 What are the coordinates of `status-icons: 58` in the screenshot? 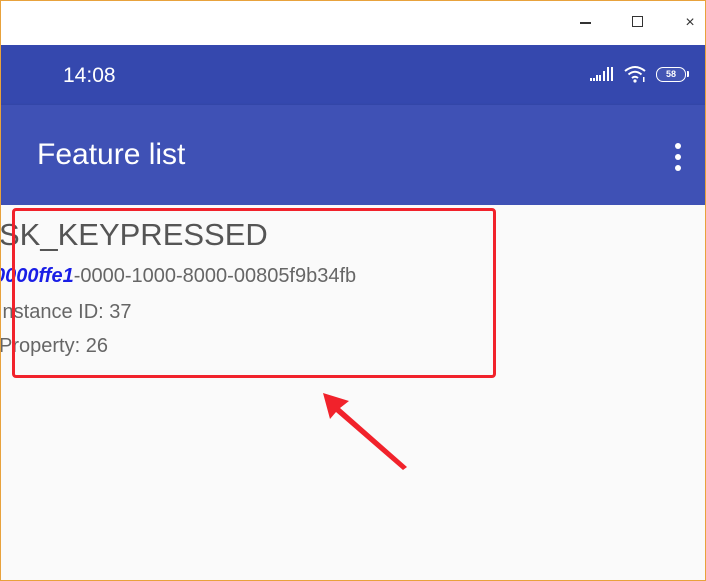 It's located at (639, 74).